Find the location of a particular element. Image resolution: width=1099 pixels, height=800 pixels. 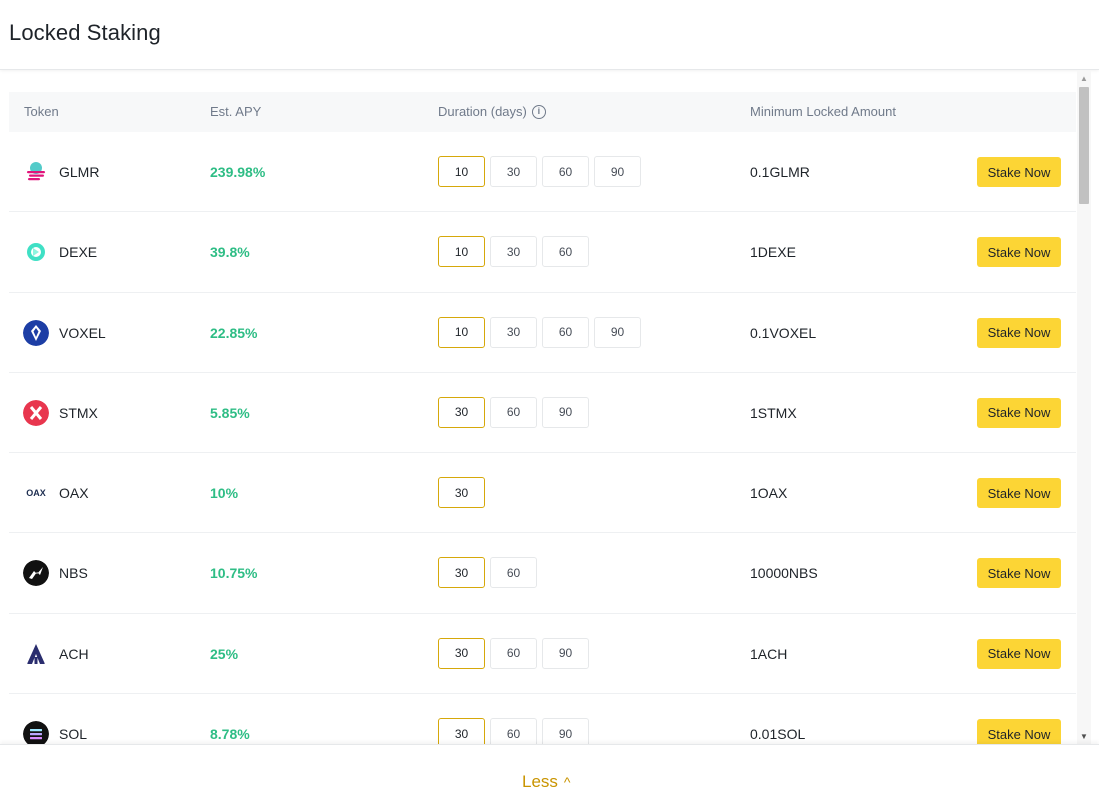

header-duration-label: Duration (days) is located at coordinates (482, 111).